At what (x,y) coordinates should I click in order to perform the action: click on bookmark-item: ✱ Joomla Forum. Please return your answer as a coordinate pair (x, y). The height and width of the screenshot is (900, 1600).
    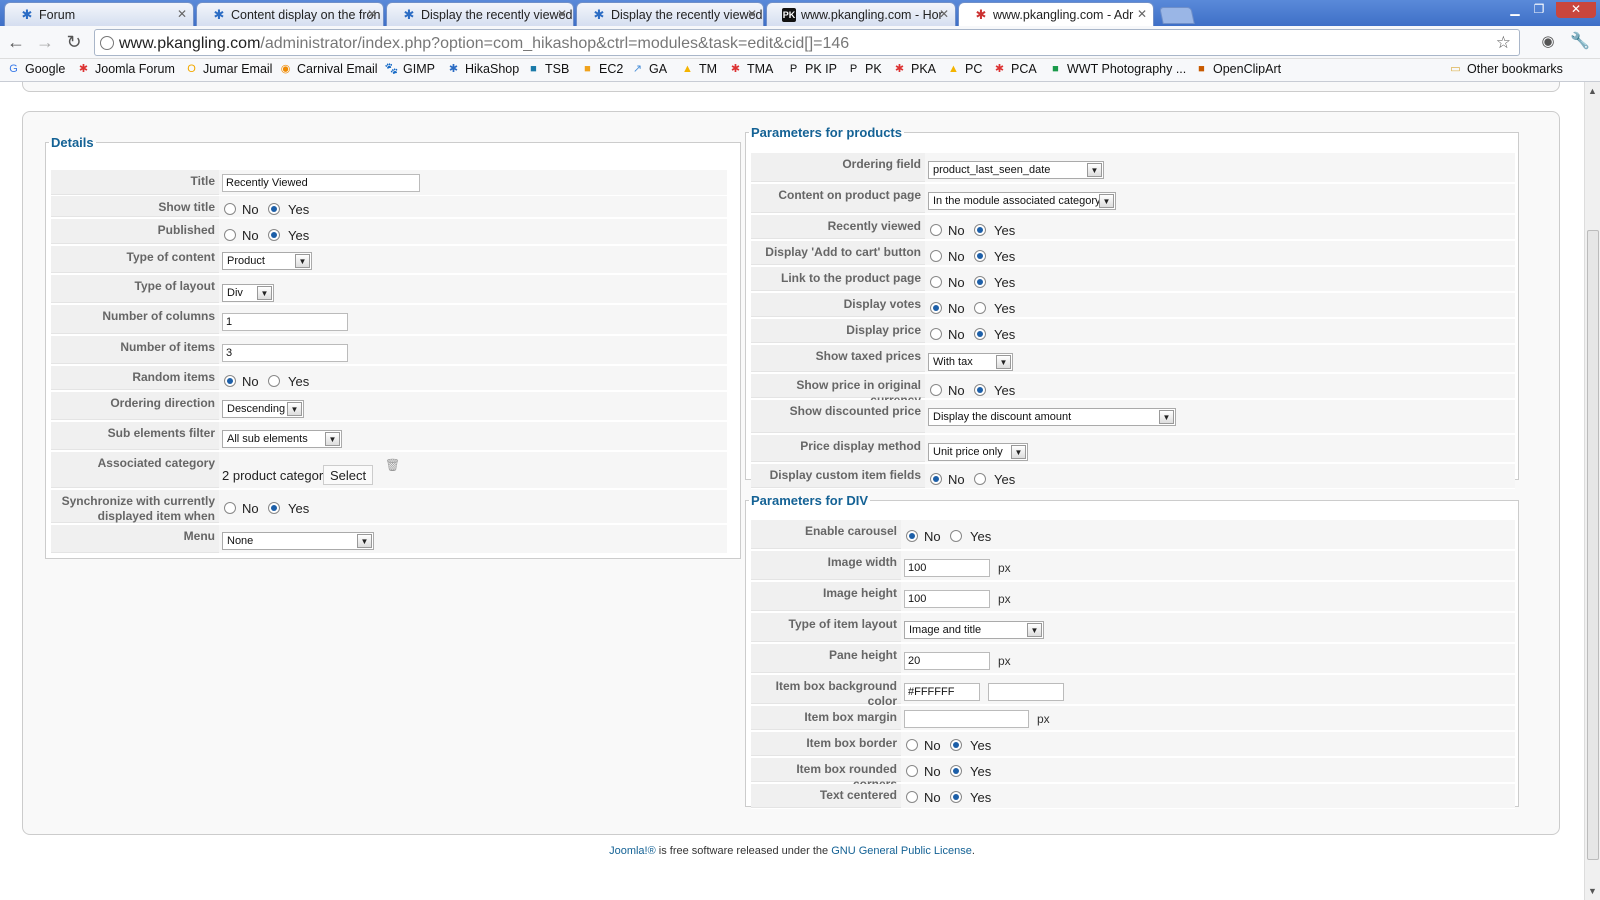
    Looking at the image, I should click on (125, 69).